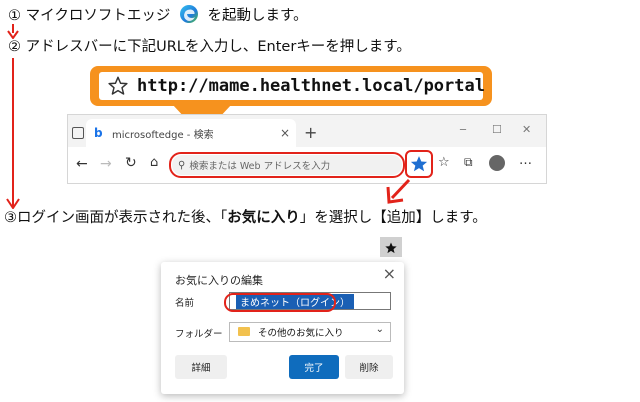 Image resolution: width=640 pixels, height=402 pixels. Describe the element at coordinates (301, 333) in the screenshot. I see `folder-value: その他のお気に入り` at that location.